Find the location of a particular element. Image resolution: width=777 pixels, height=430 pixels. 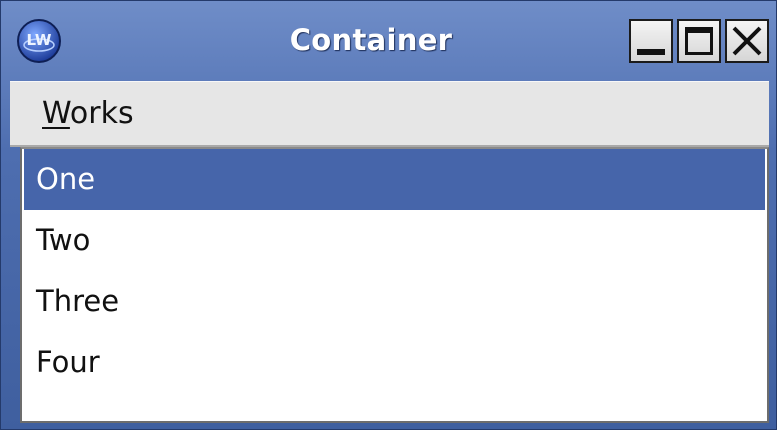

close-icon is located at coordinates (747, 41).